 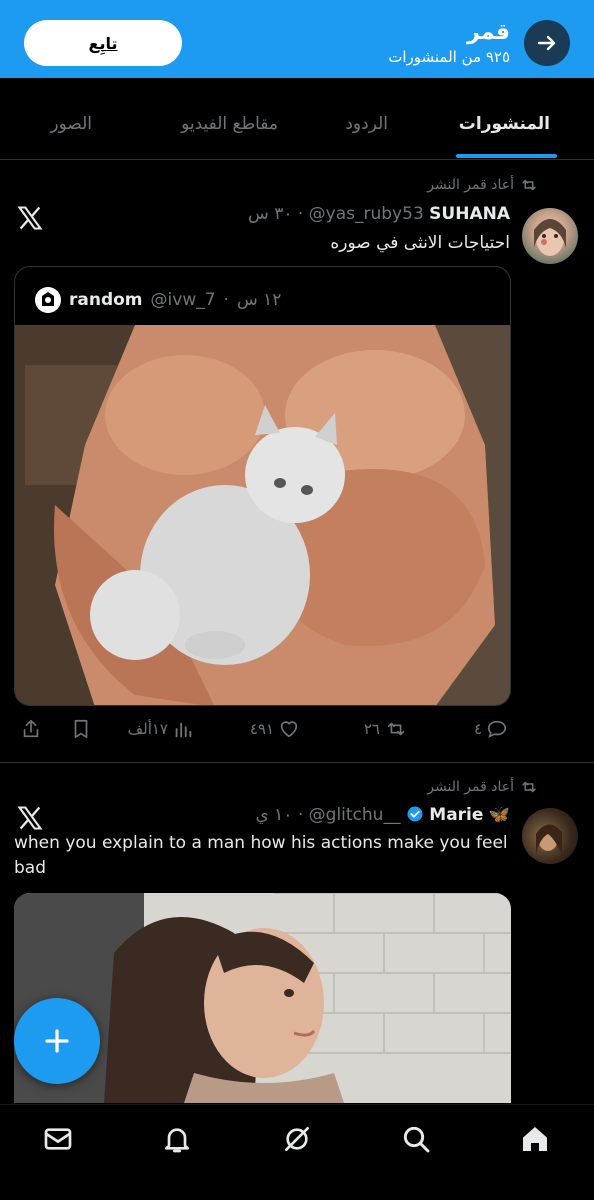 I want to click on notifications-icon, so click(x=177, y=1140).